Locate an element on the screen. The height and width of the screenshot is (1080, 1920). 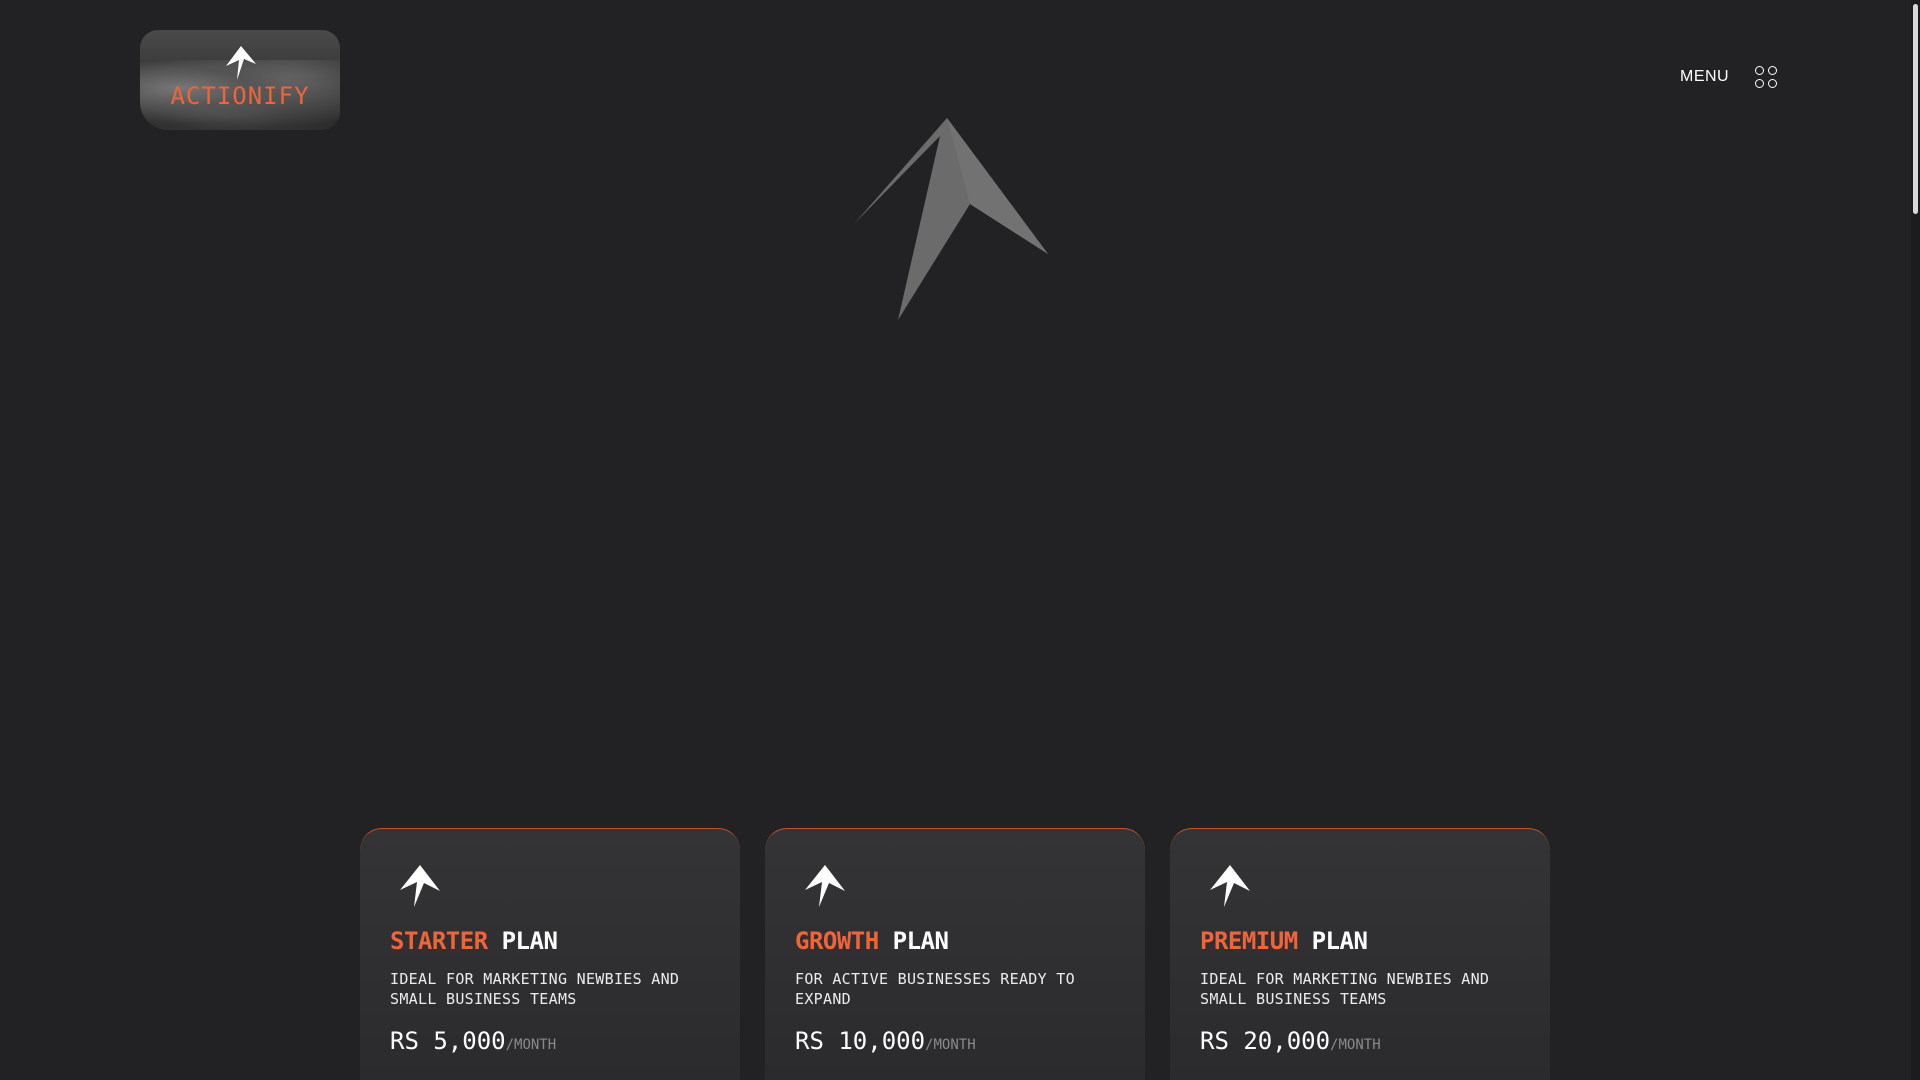
plan-price: RS 20,000 /MONTH is located at coordinates (1360, 1041).